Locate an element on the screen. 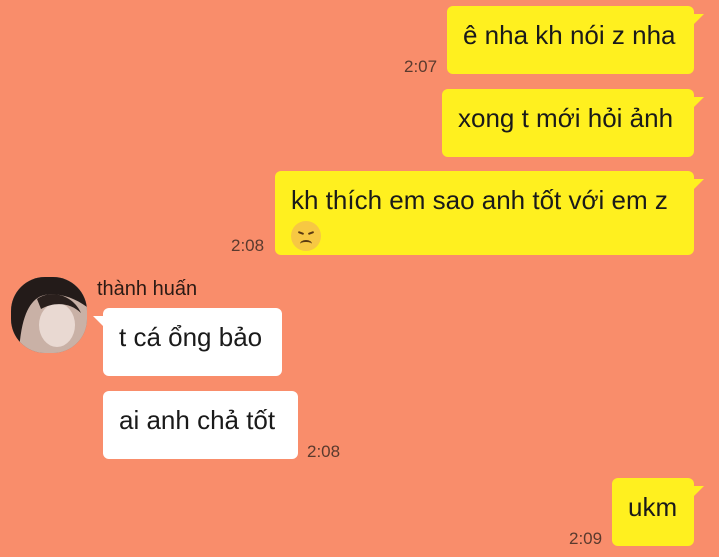  avatar is located at coordinates (49, 315).